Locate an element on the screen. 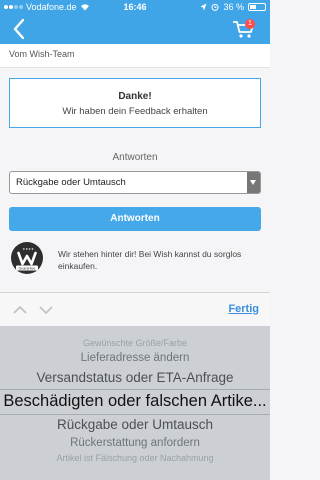 The width and height of the screenshot is (320, 480). picker-option: Lieferadresse ändern is located at coordinates (135, 358).